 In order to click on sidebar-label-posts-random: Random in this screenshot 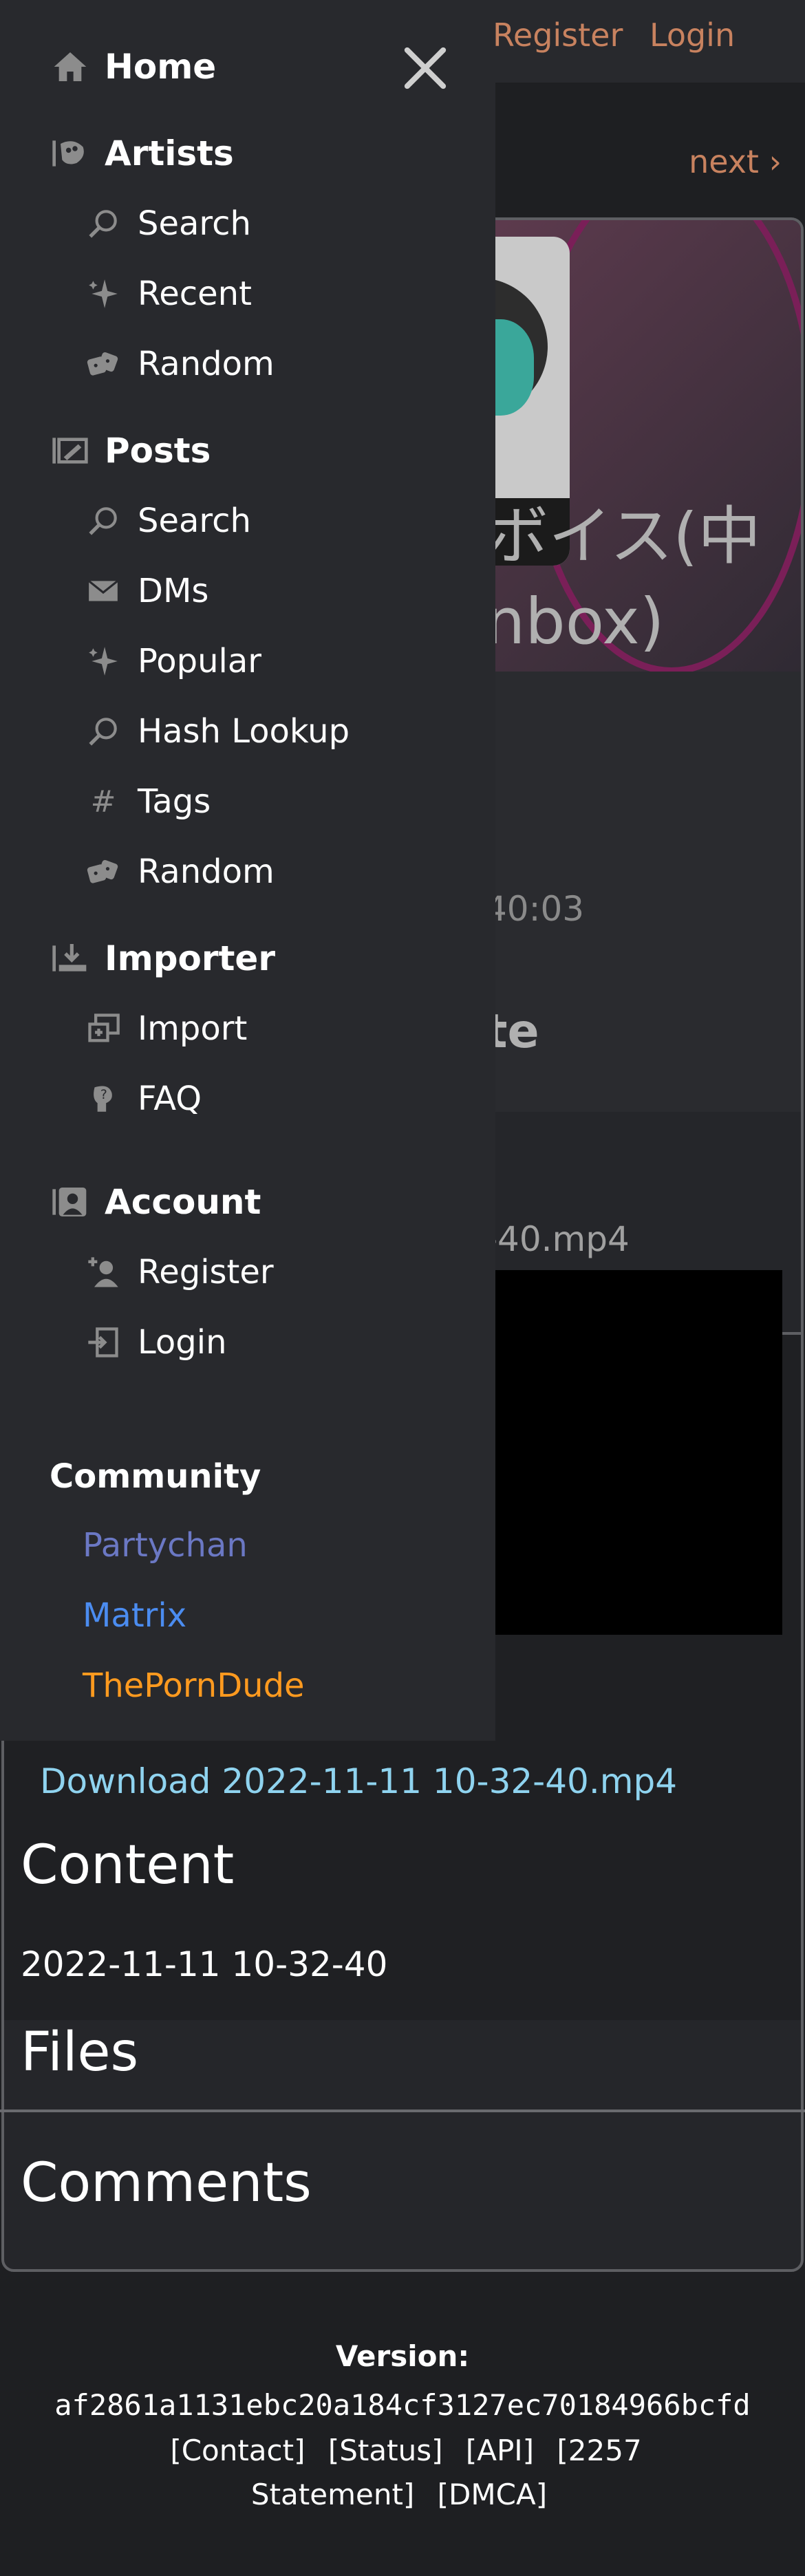, I will do `click(206, 871)`.